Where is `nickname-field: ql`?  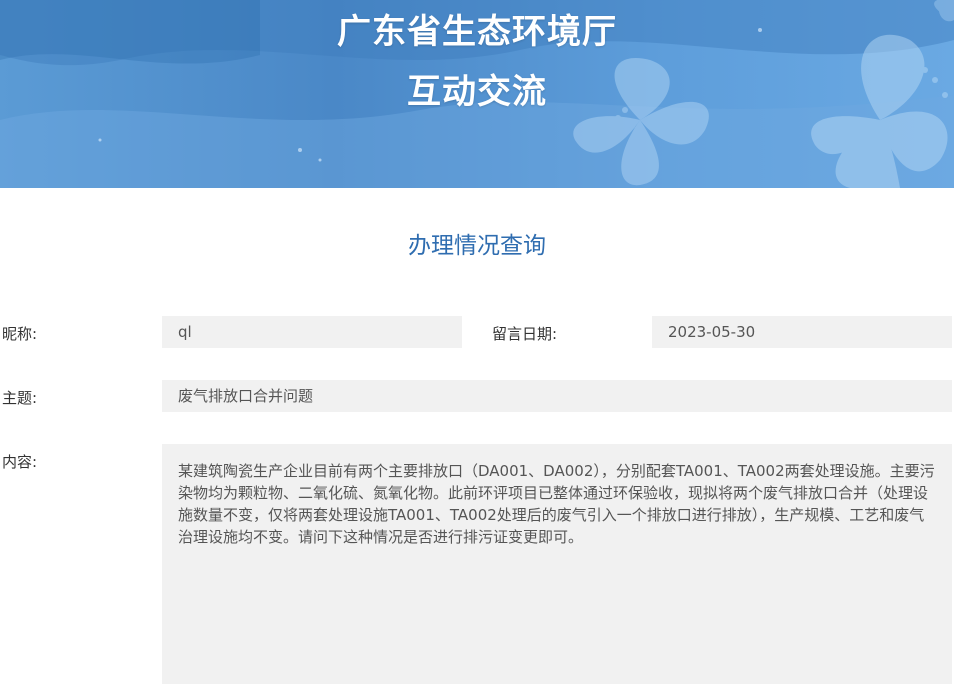 nickname-field: ql is located at coordinates (312, 332).